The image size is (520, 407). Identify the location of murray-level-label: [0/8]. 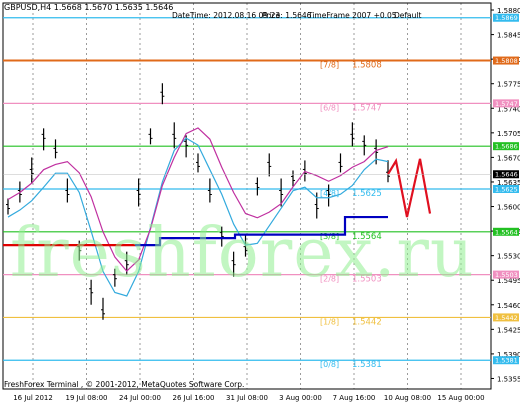
(329, 364).